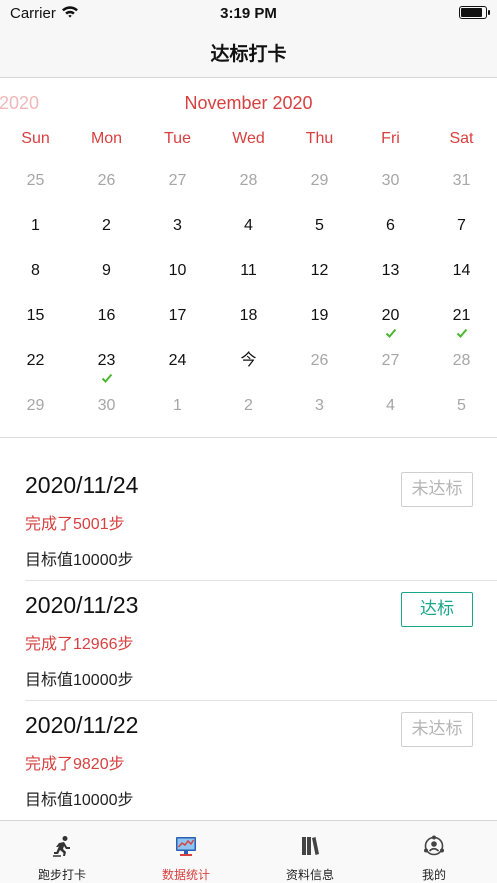 The width and height of the screenshot is (497, 883). I want to click on calendar-day: 9, so click(106, 283).